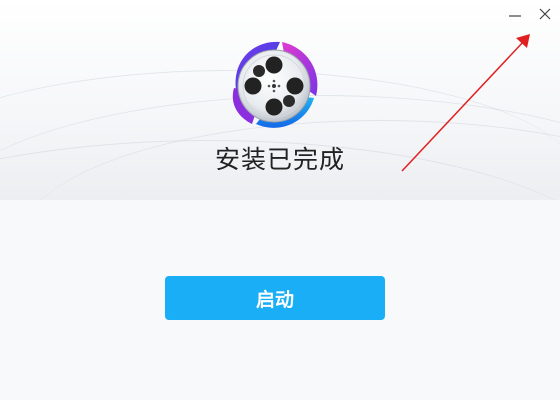 This screenshot has width=560, height=400. What do you see at coordinates (275, 84) in the screenshot?
I see `film-reel-icon` at bounding box center [275, 84].